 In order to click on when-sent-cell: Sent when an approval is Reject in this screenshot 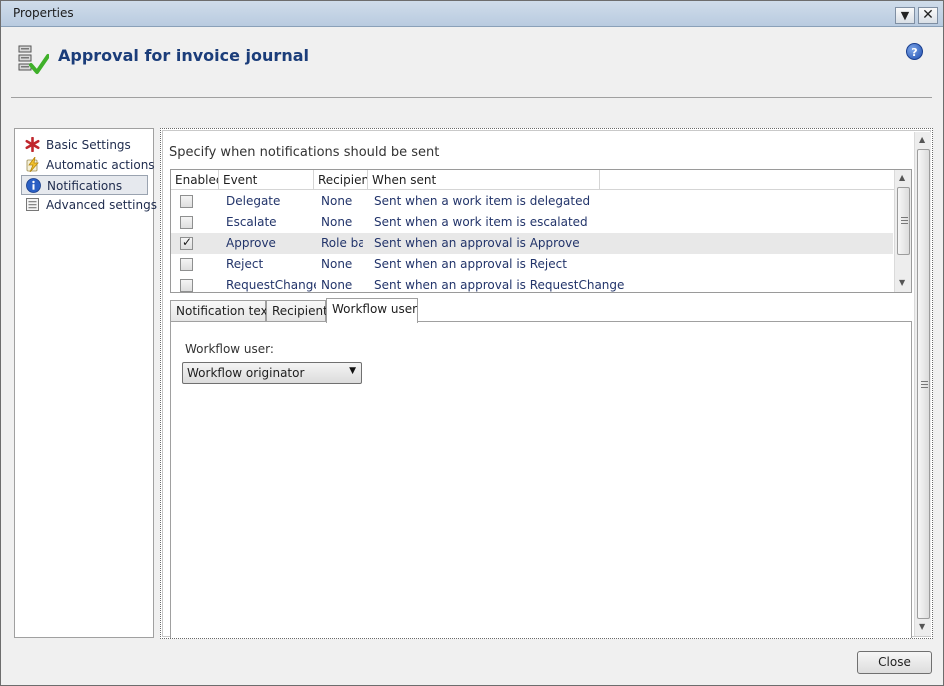, I will do `click(470, 264)`.